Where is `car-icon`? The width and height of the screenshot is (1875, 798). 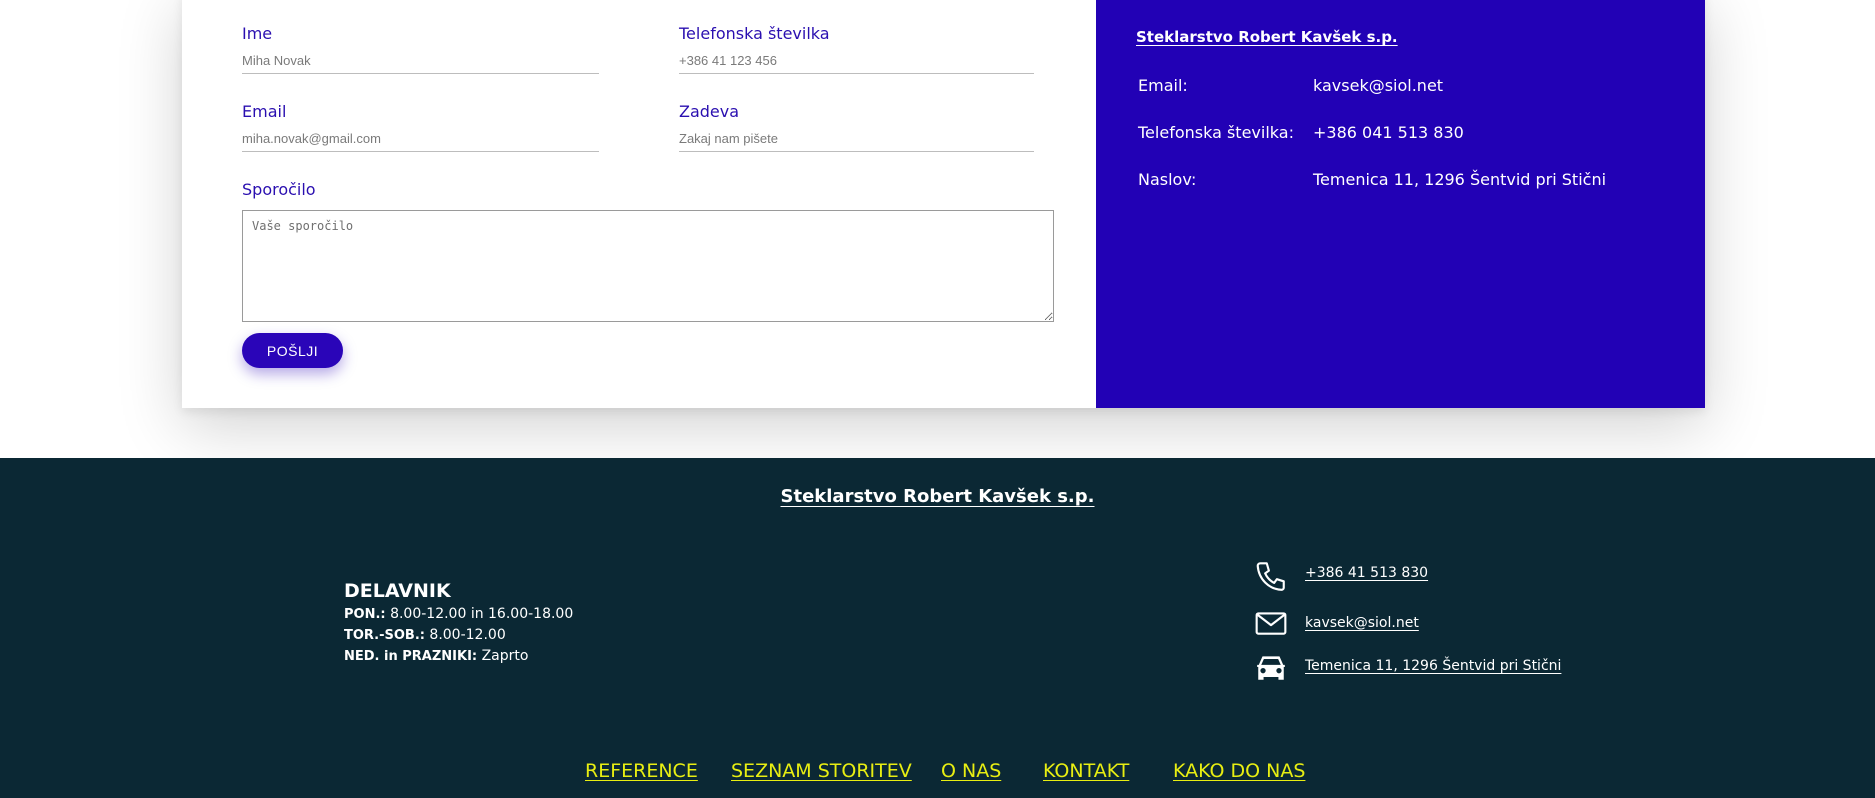 car-icon is located at coordinates (1271, 668).